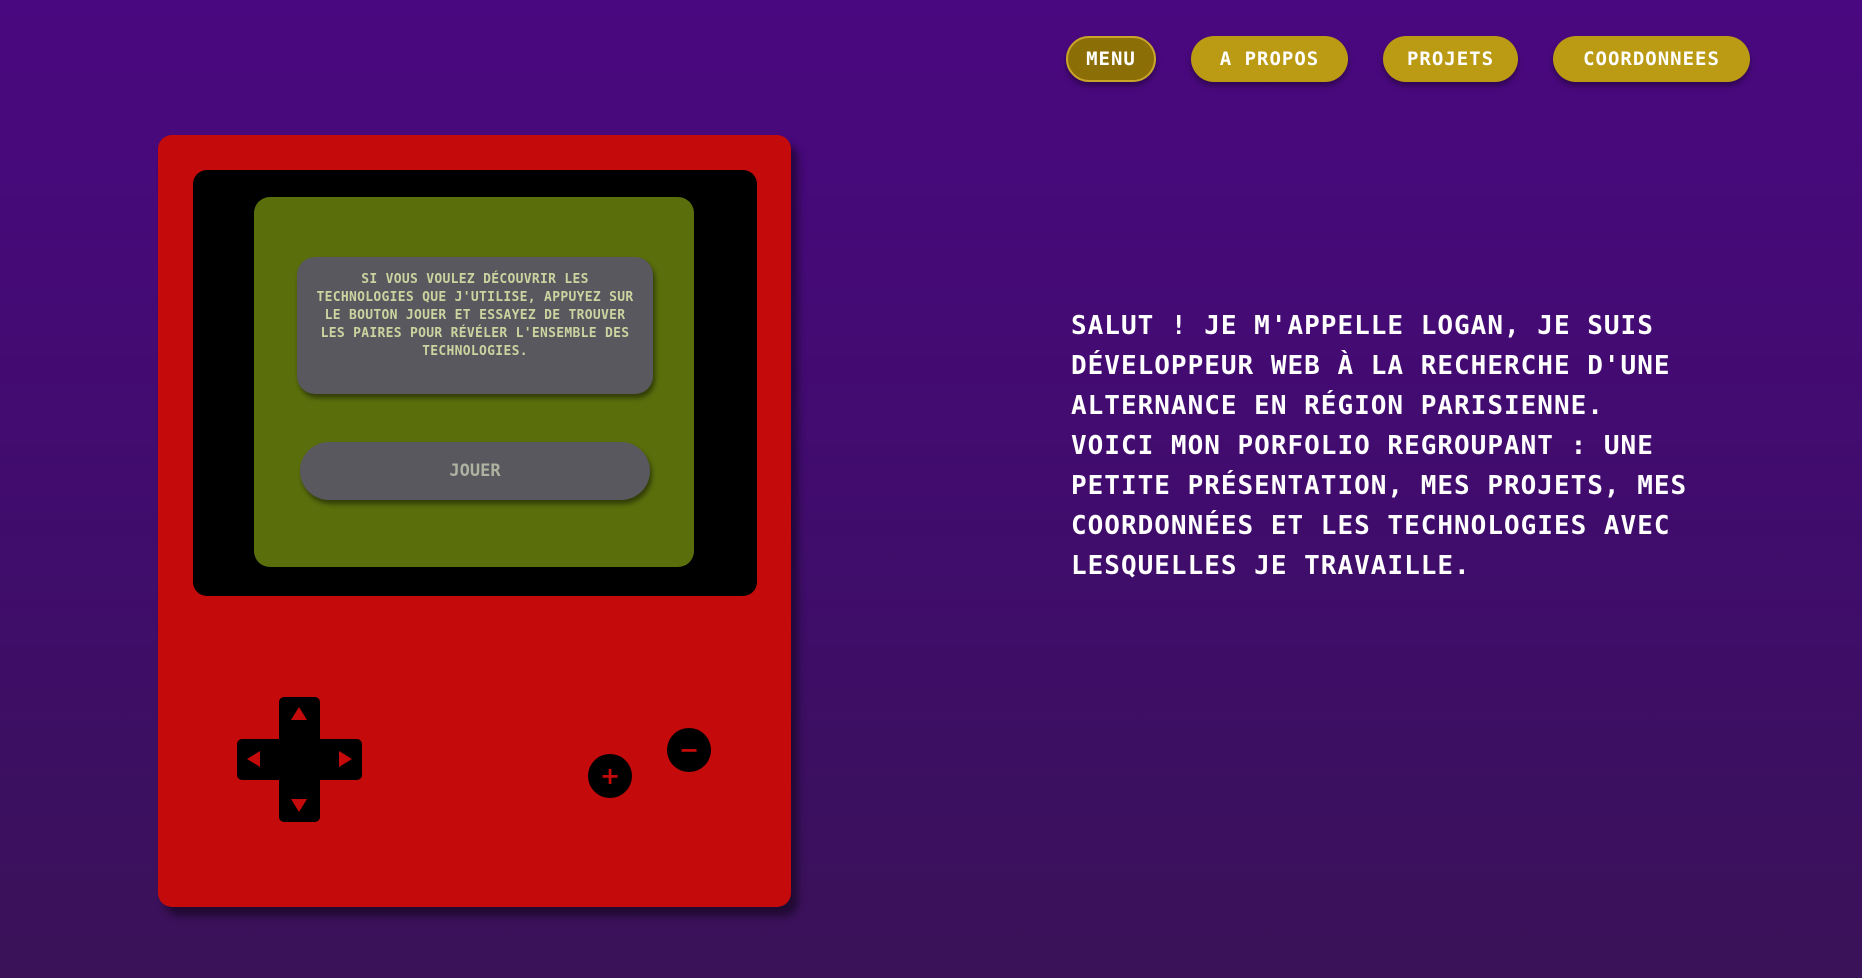 This screenshot has height=978, width=1862. Describe the element at coordinates (1111, 59) in the screenshot. I see `nav-menu-button: MENU` at that location.